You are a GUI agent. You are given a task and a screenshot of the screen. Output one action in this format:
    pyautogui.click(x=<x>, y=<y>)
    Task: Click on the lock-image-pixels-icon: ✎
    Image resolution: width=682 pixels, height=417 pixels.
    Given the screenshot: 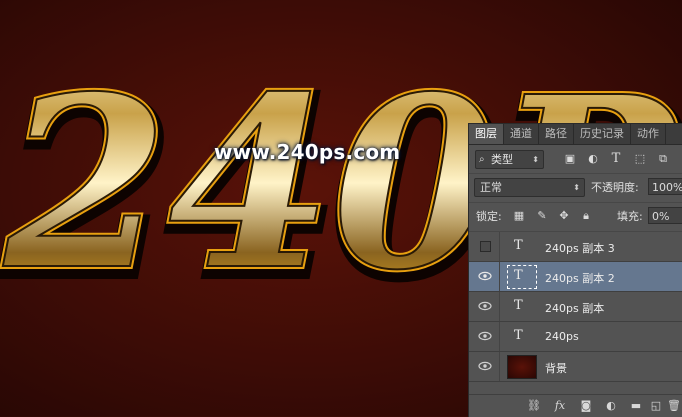 What is the action you would take?
    pyautogui.click(x=542, y=216)
    